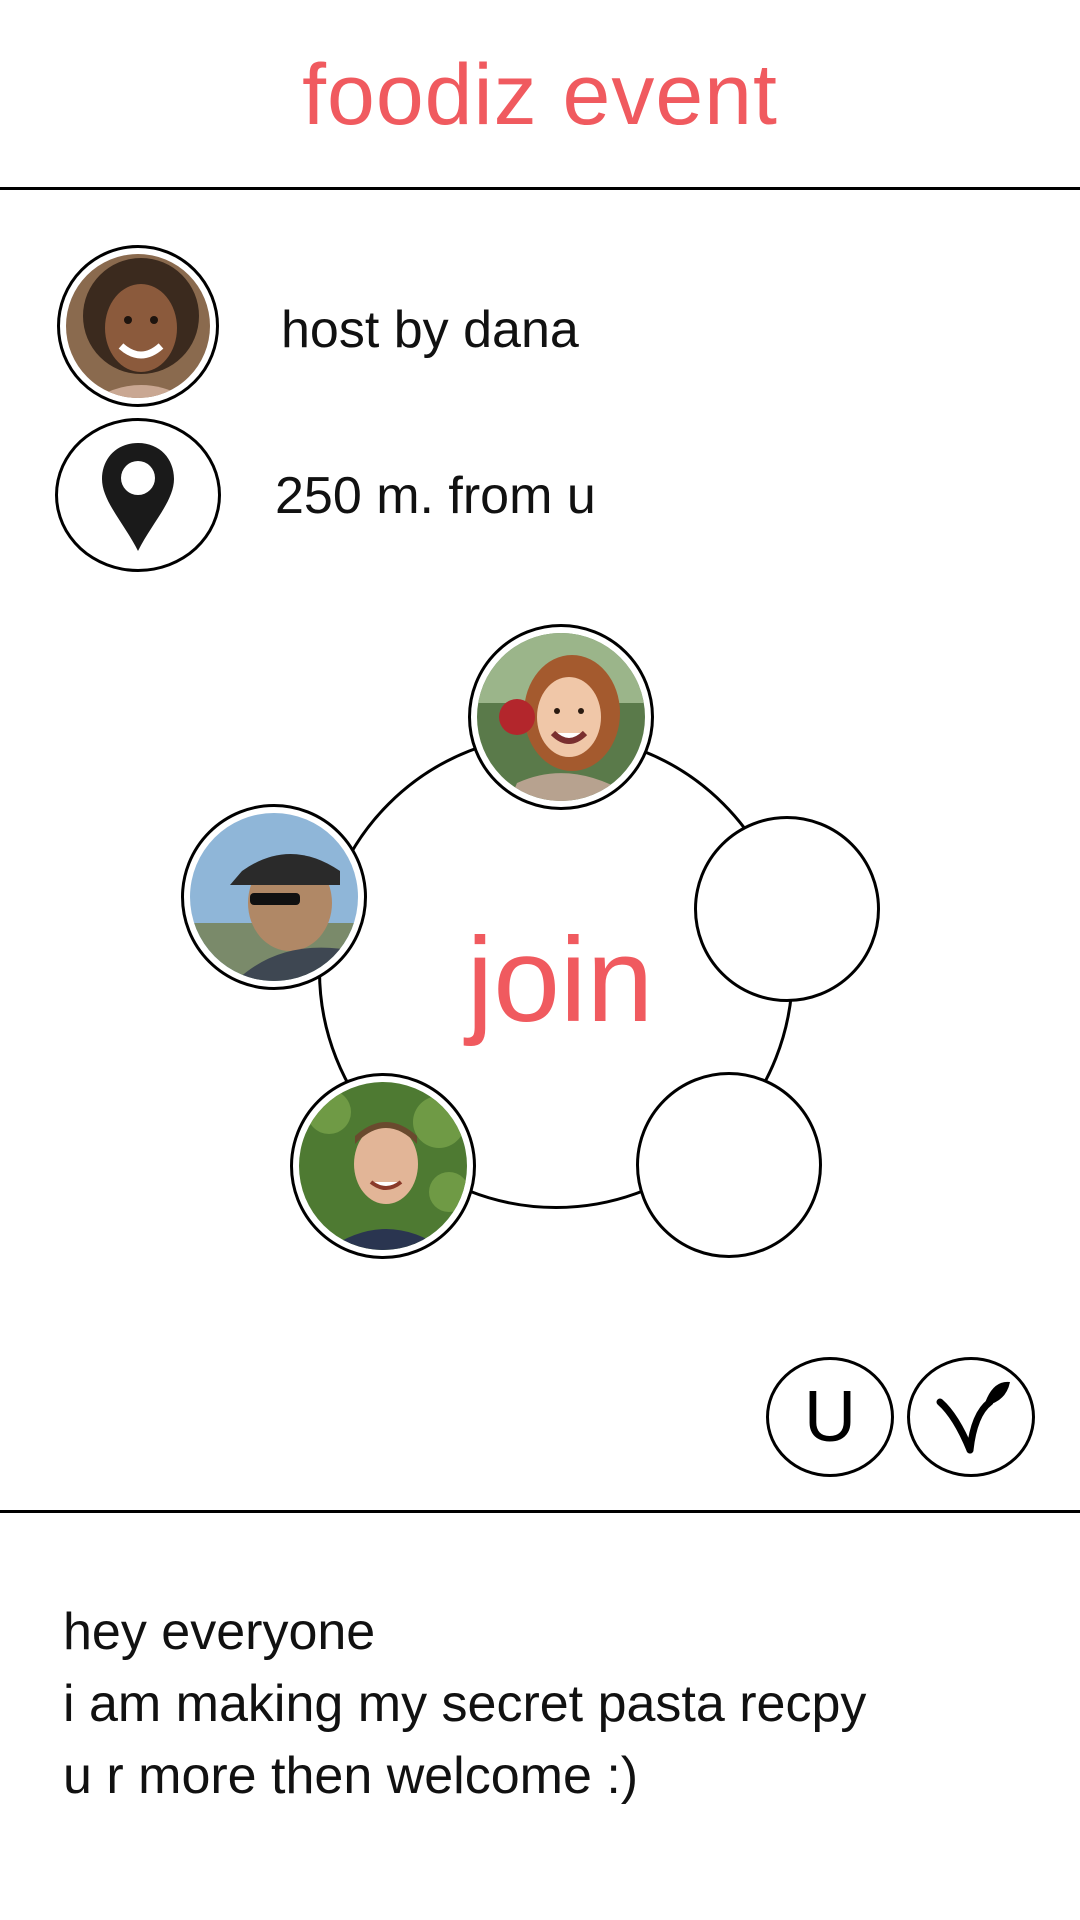 The height and width of the screenshot is (1920, 1080). Describe the element at coordinates (430, 330) in the screenshot. I see `host-label: host by dana` at that location.